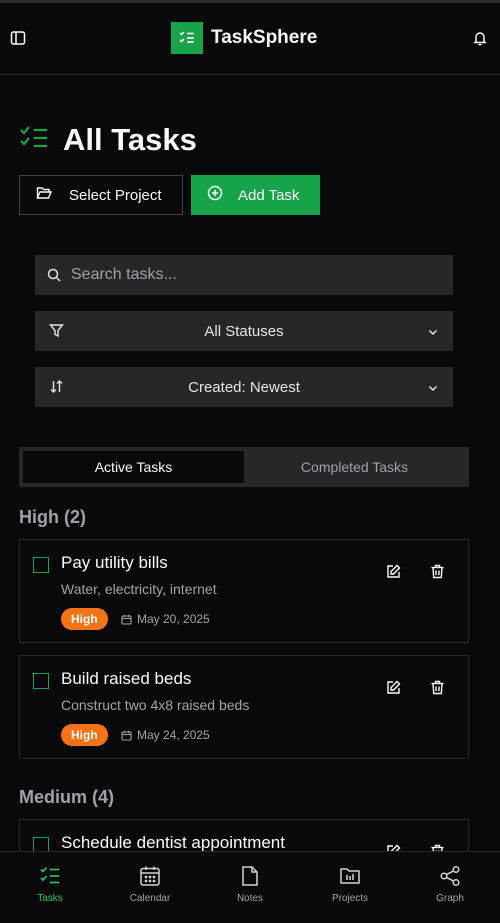  What do you see at coordinates (56, 332) in the screenshot?
I see `filter-icon` at bounding box center [56, 332].